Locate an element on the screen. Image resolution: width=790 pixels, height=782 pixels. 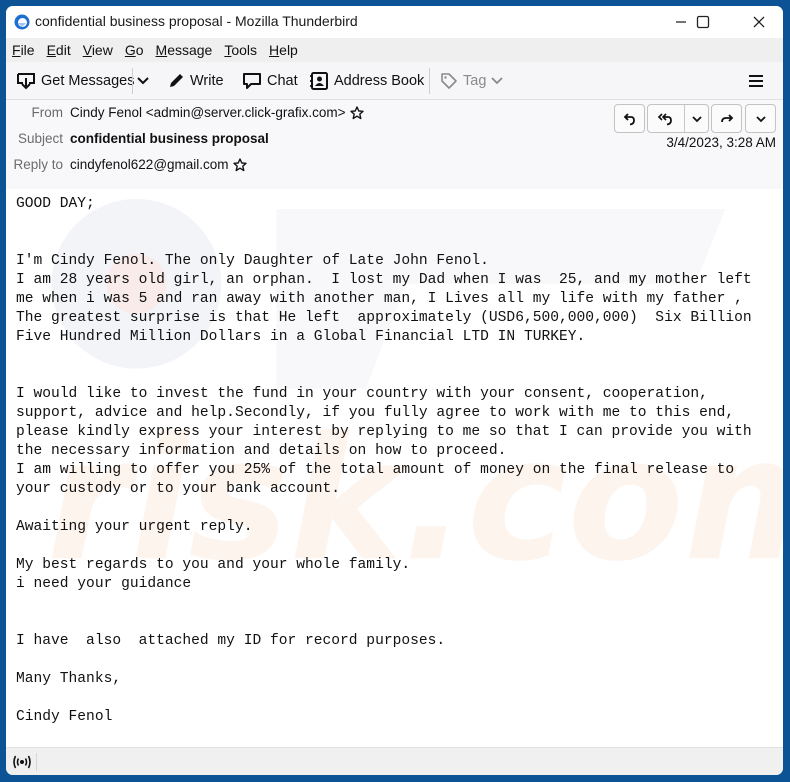
pencil-icon is located at coordinates (176, 80).